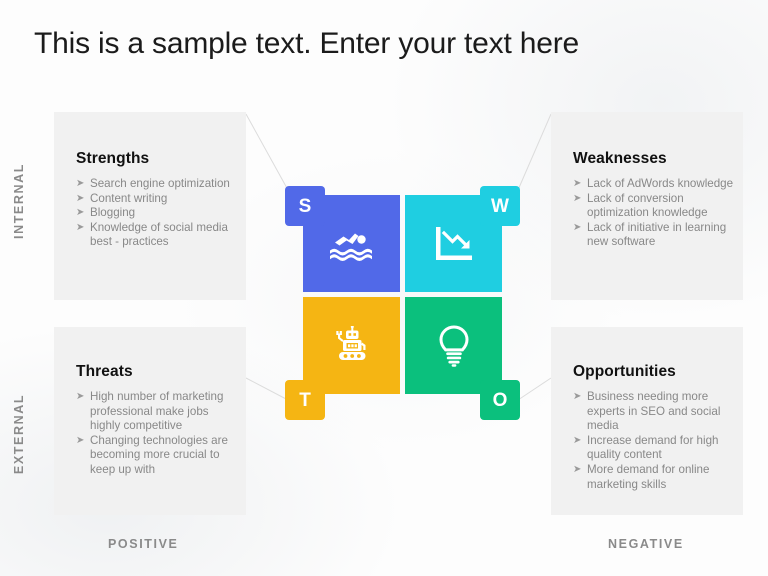  What do you see at coordinates (129, 198) in the screenshot?
I see `bullet-text: Content writing` at bounding box center [129, 198].